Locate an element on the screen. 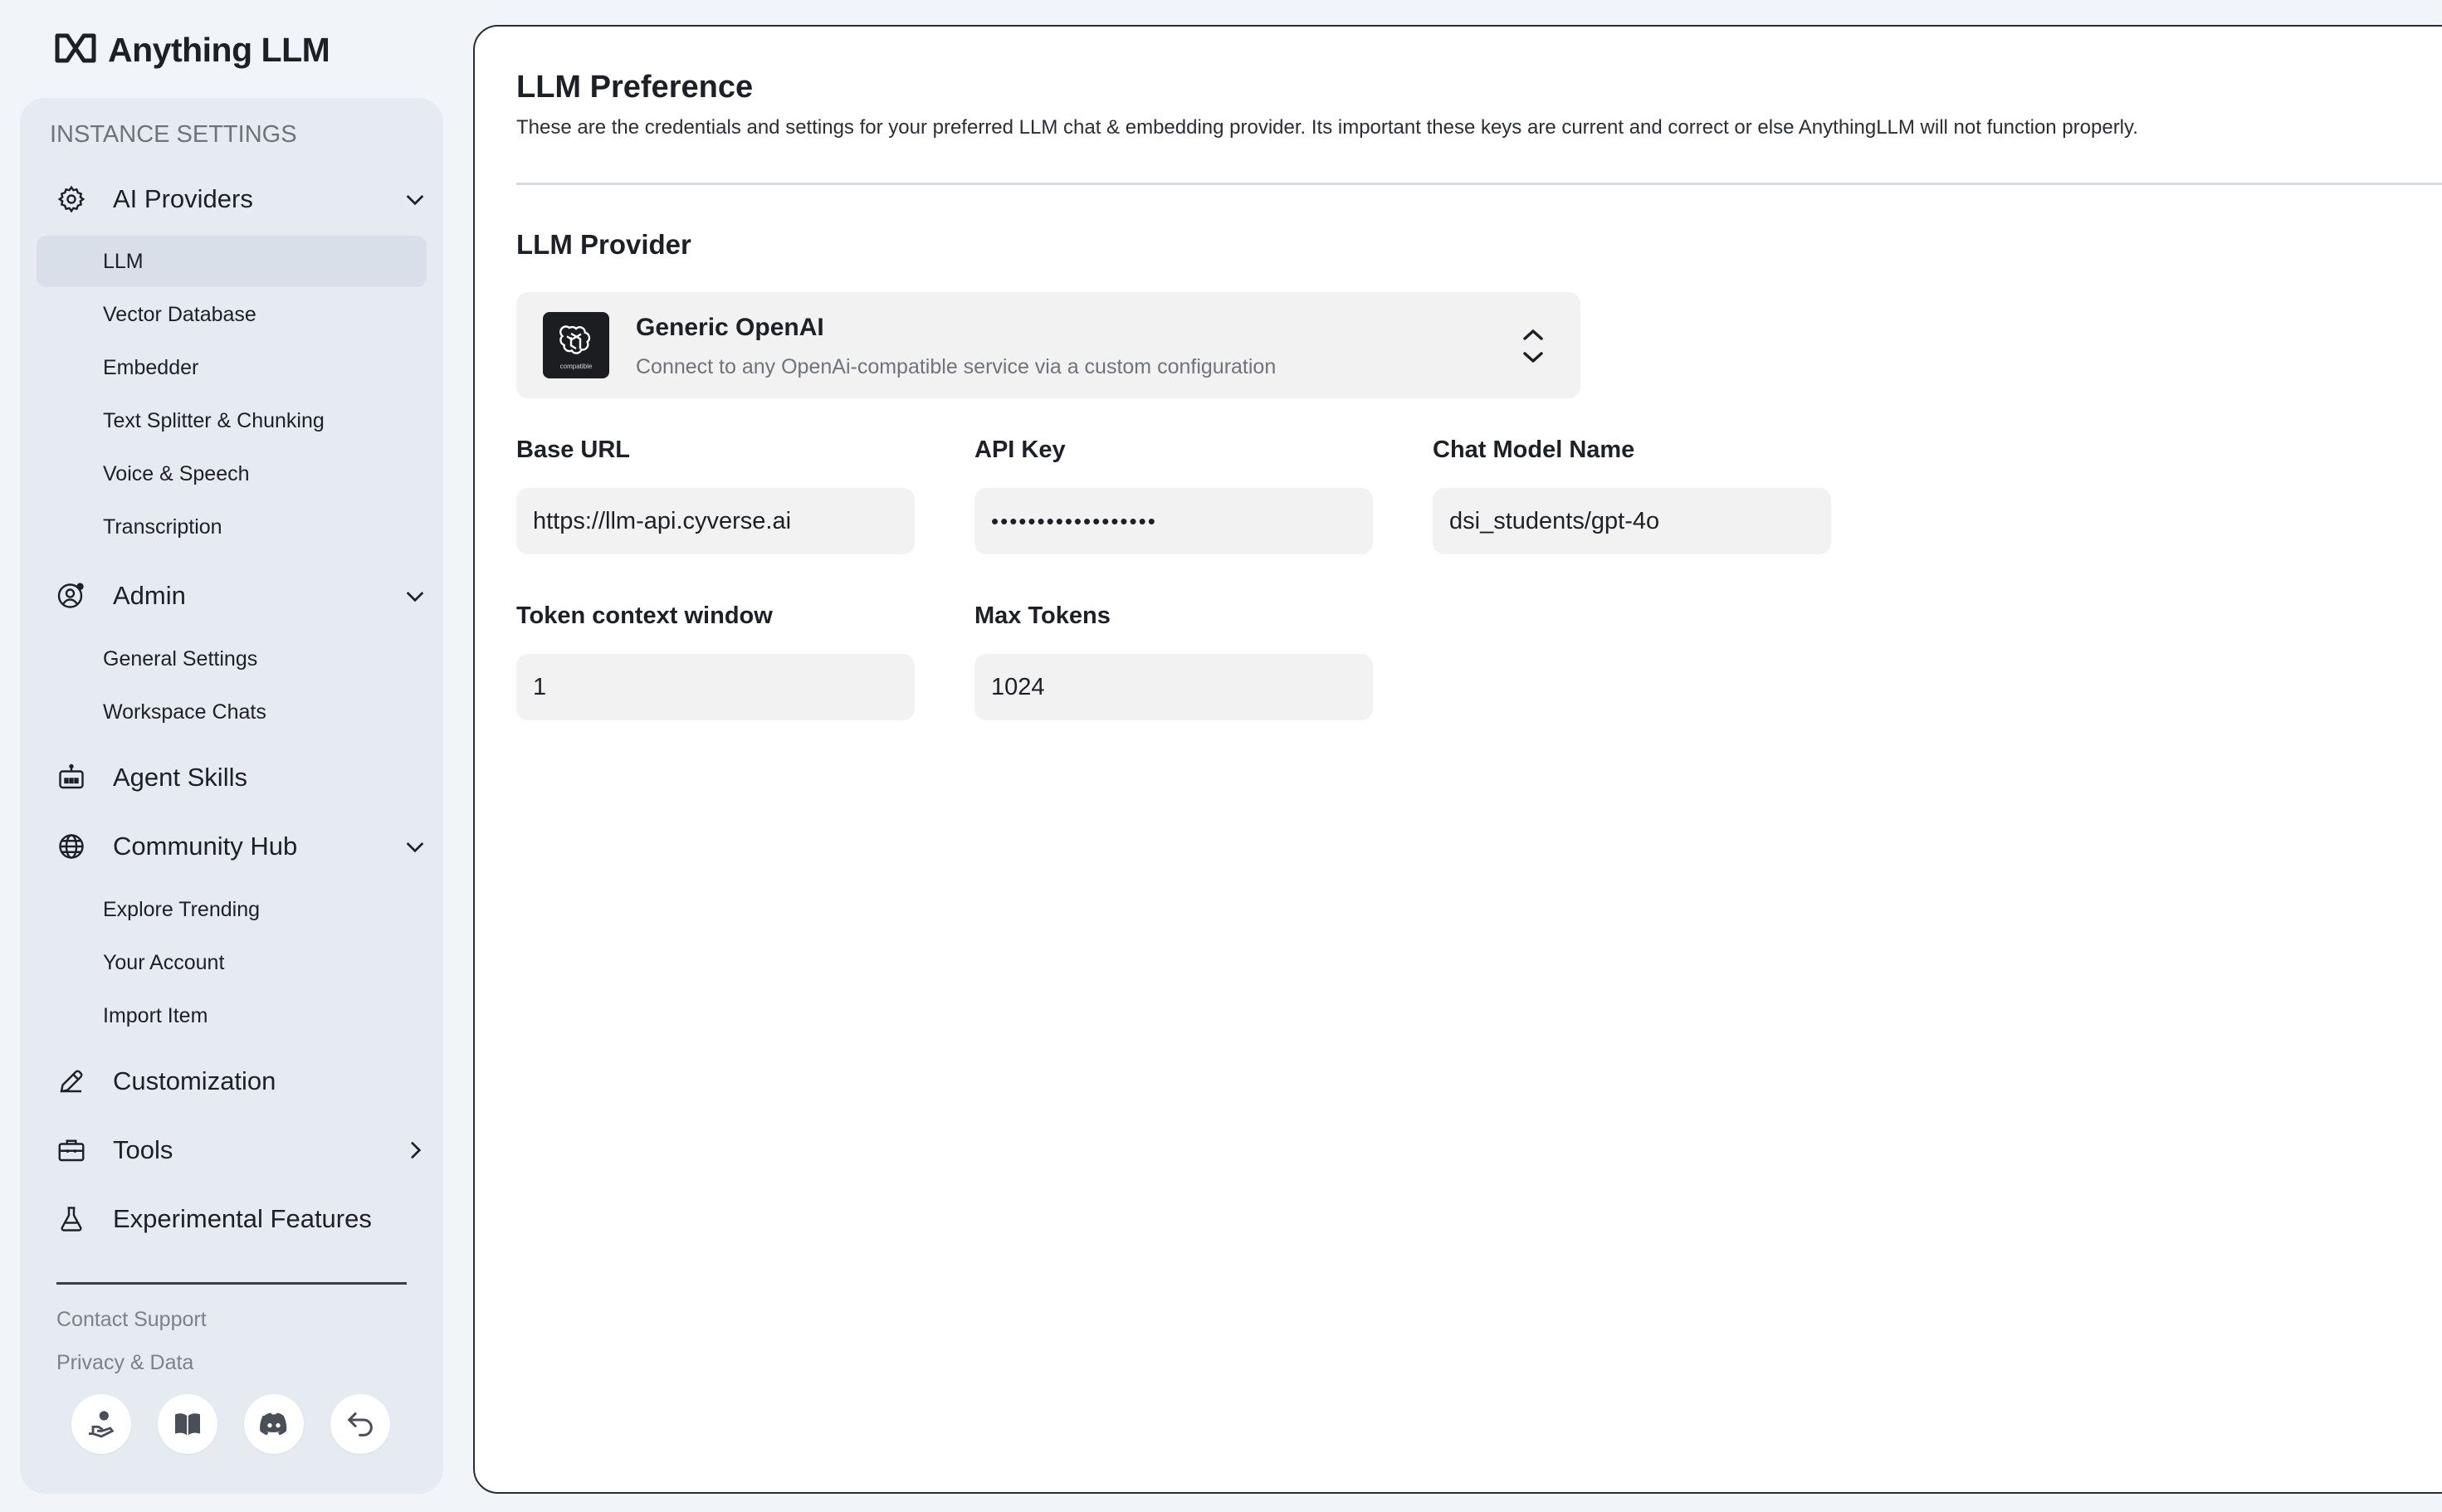 This screenshot has height=1512, width=2442. sidebar-group-community-hub: Community Hub is located at coordinates (241, 847).